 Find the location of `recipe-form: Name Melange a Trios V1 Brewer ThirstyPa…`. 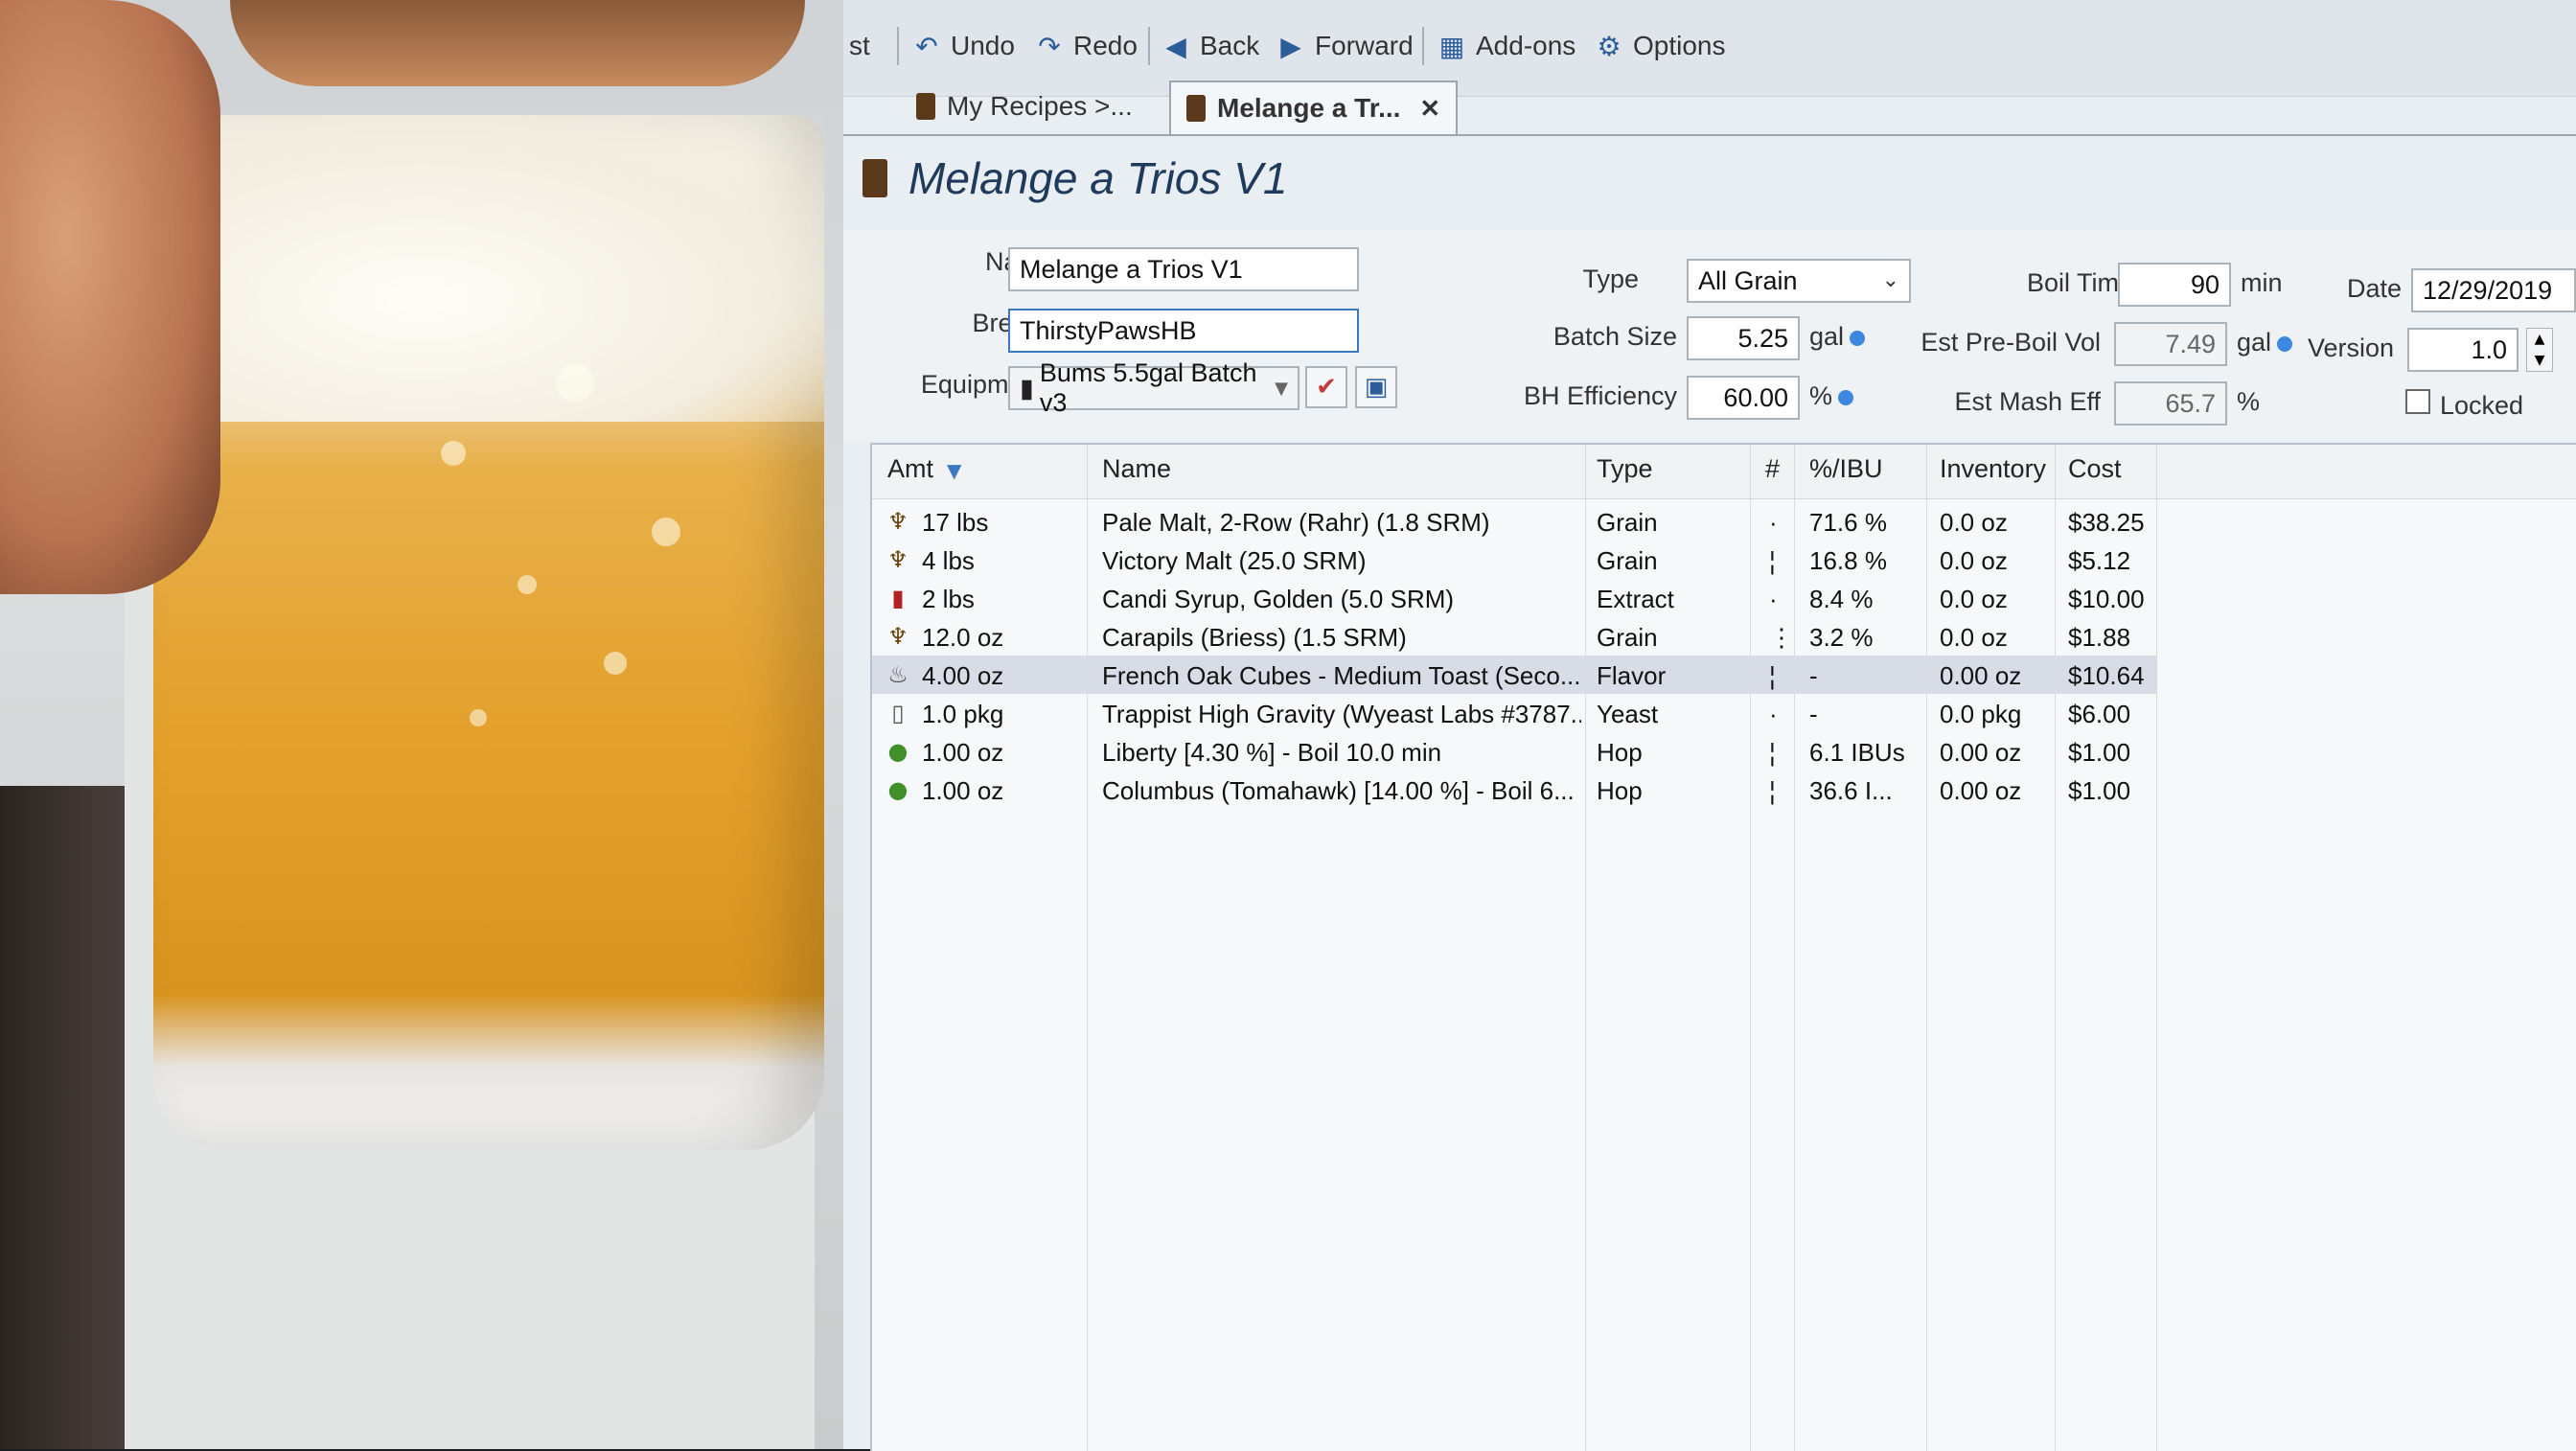

recipe-form: Name Melange a Trios V1 Brewer ThirstyPa… is located at coordinates (1709, 335).